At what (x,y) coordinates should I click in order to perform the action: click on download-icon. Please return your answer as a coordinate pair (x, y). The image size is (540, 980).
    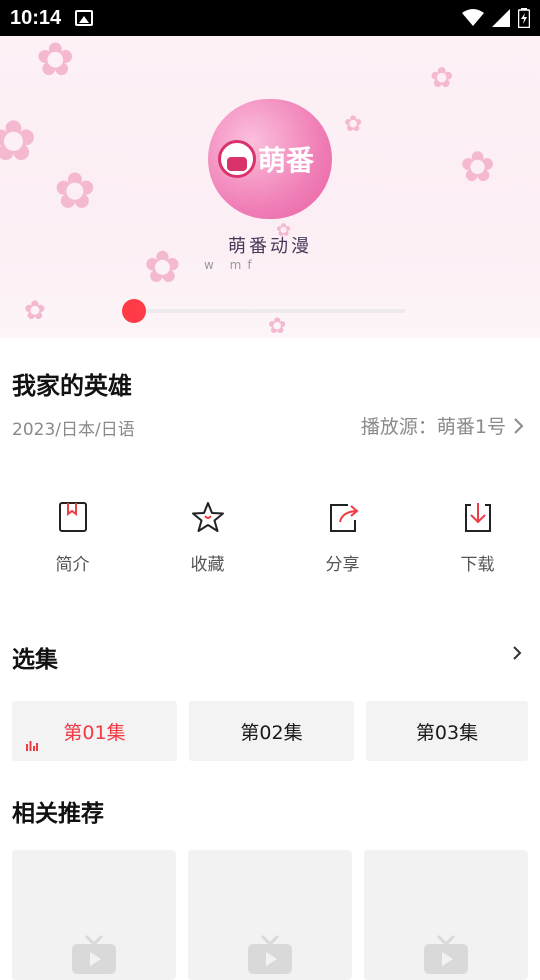
    Looking at the image, I should click on (477, 517).